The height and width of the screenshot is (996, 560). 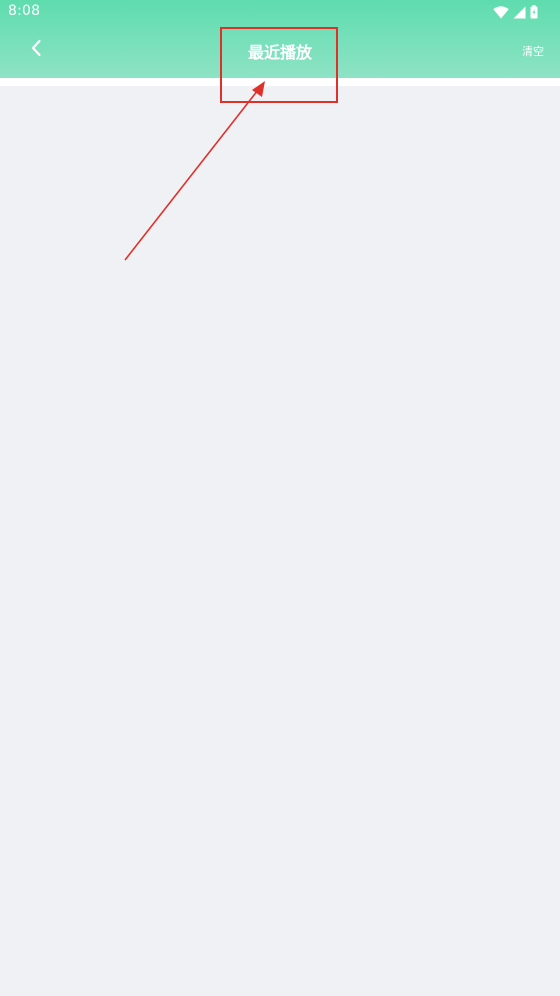 I want to click on page-title: 最近播放, so click(x=279, y=52).